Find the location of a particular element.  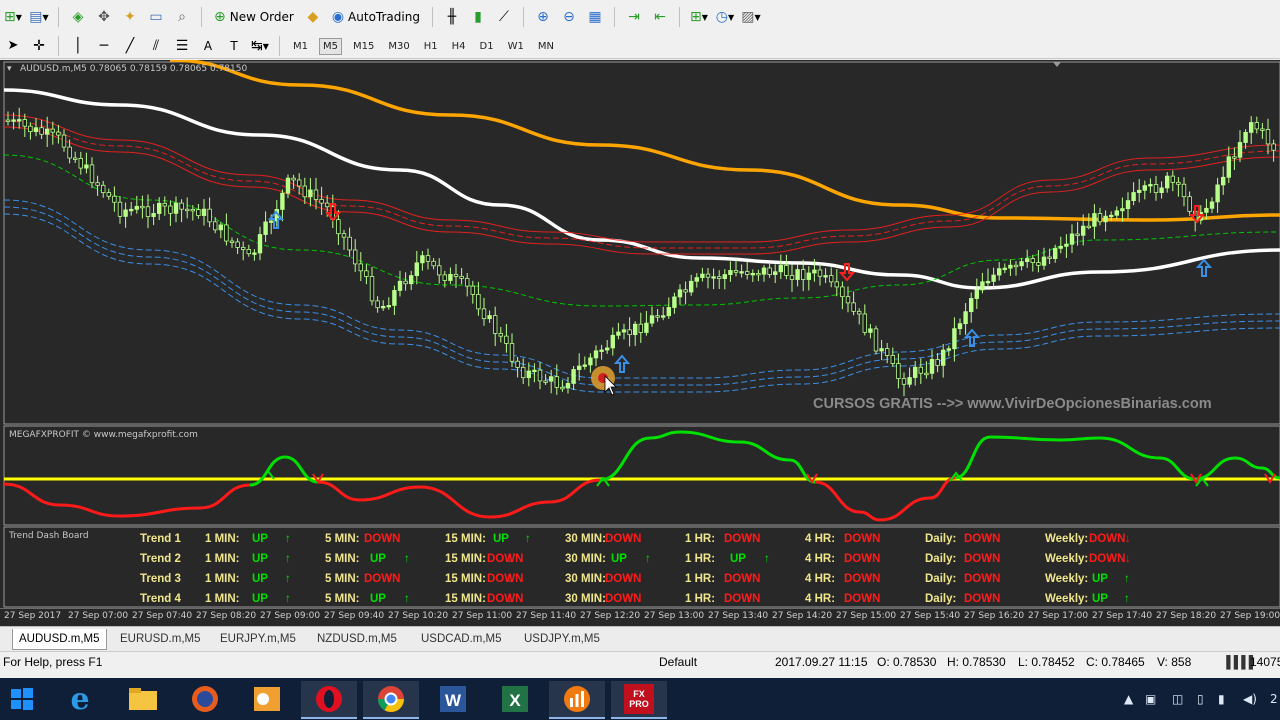

templates-icon: ▨ ▼ is located at coordinates (751, 17).